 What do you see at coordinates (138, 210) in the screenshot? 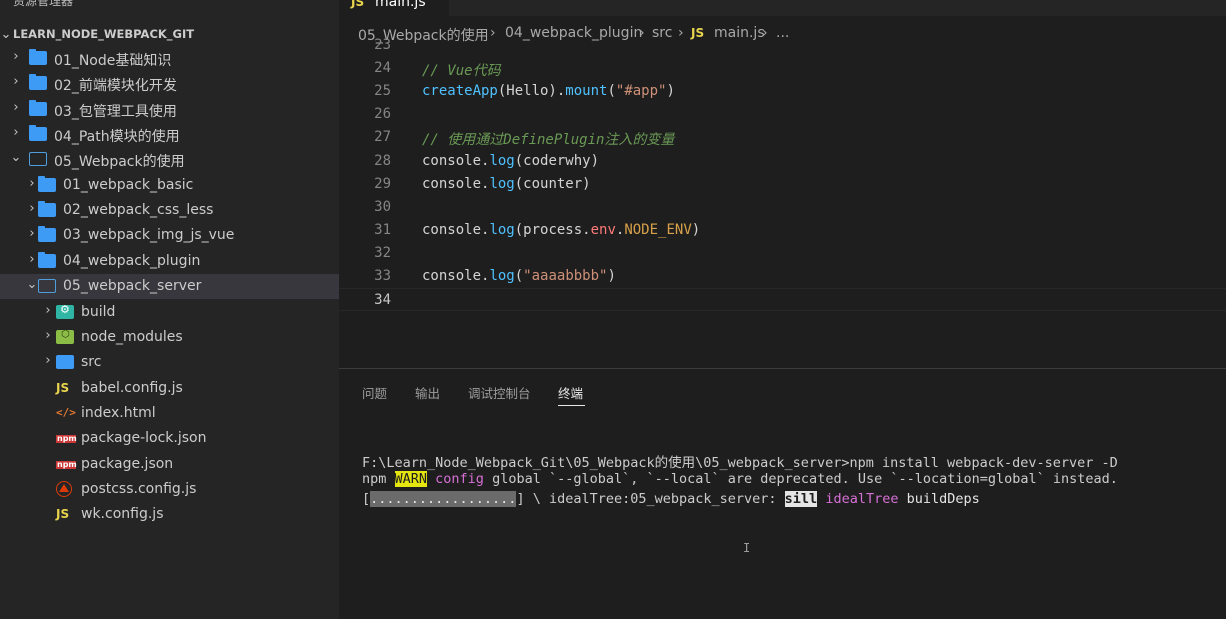
I see `tree-item-label: 02_webpack_css_less` at bounding box center [138, 210].